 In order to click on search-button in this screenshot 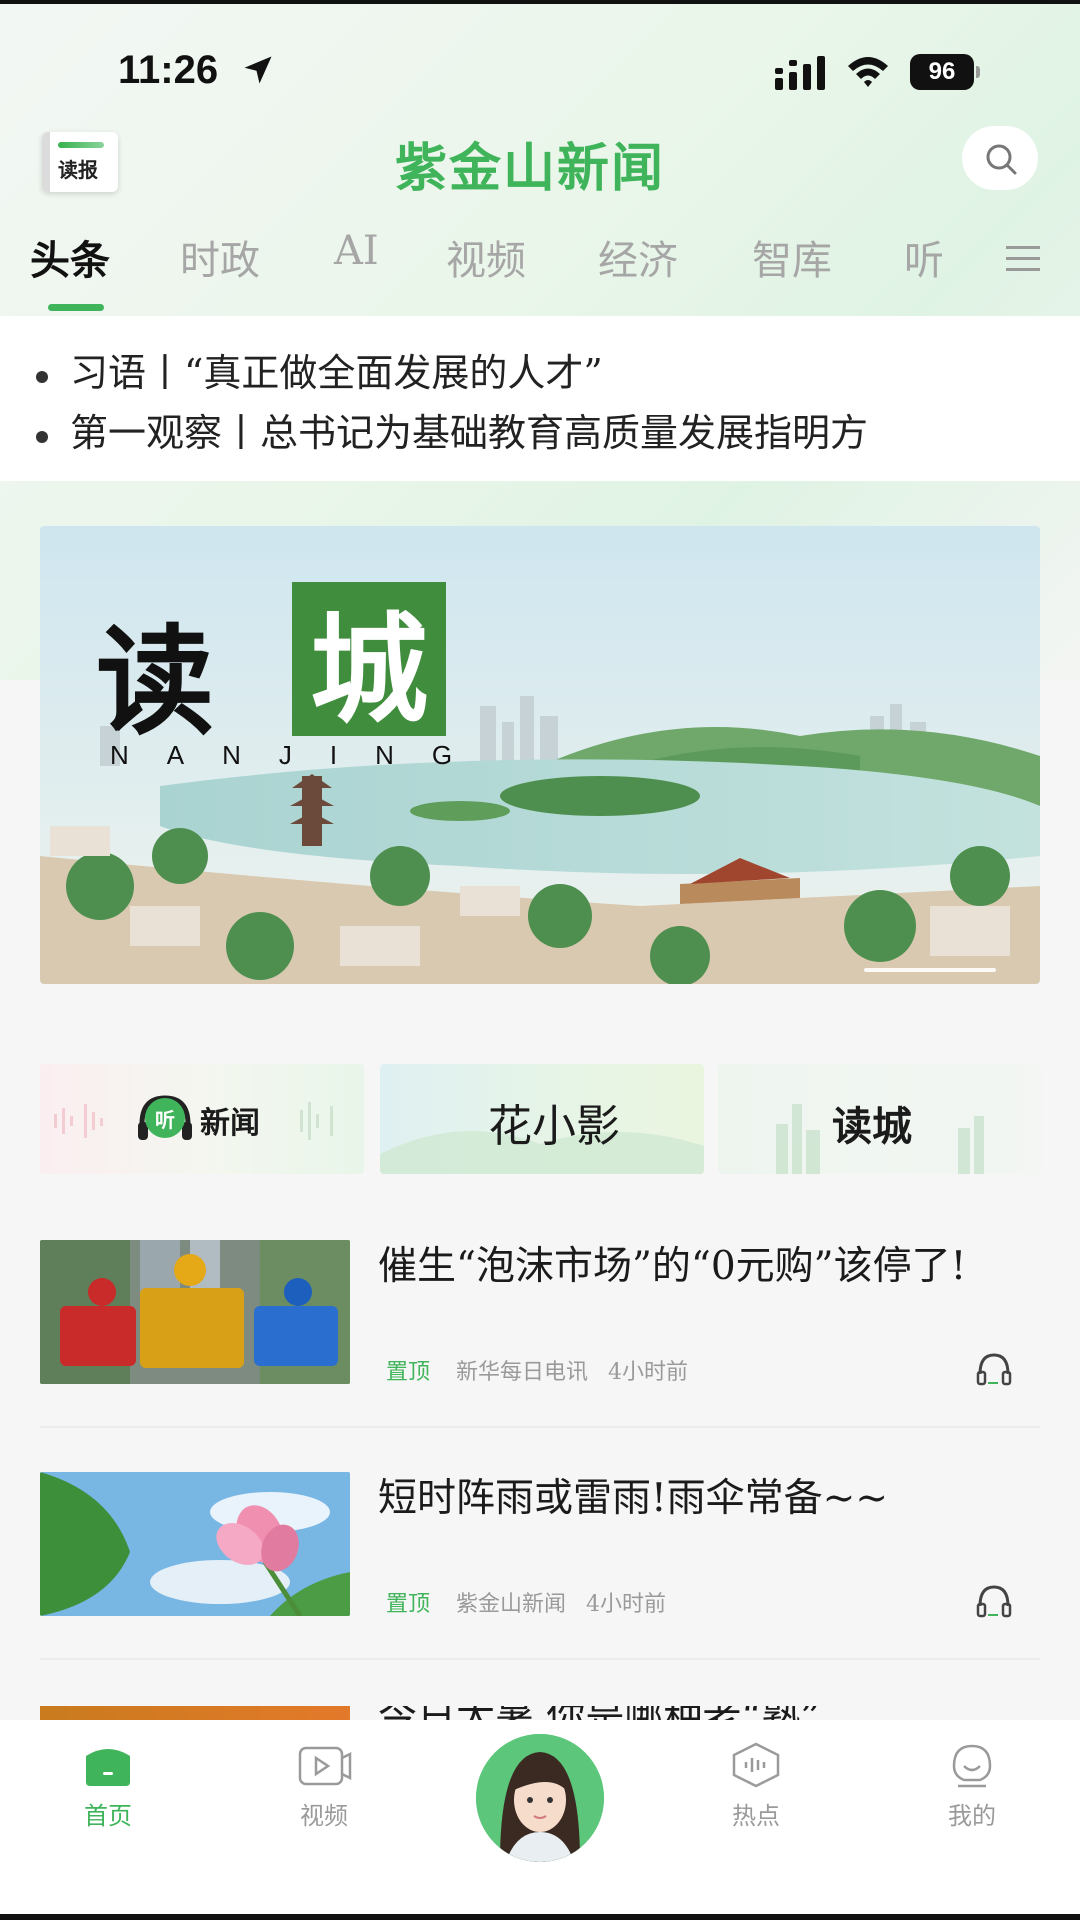, I will do `click(1000, 158)`.